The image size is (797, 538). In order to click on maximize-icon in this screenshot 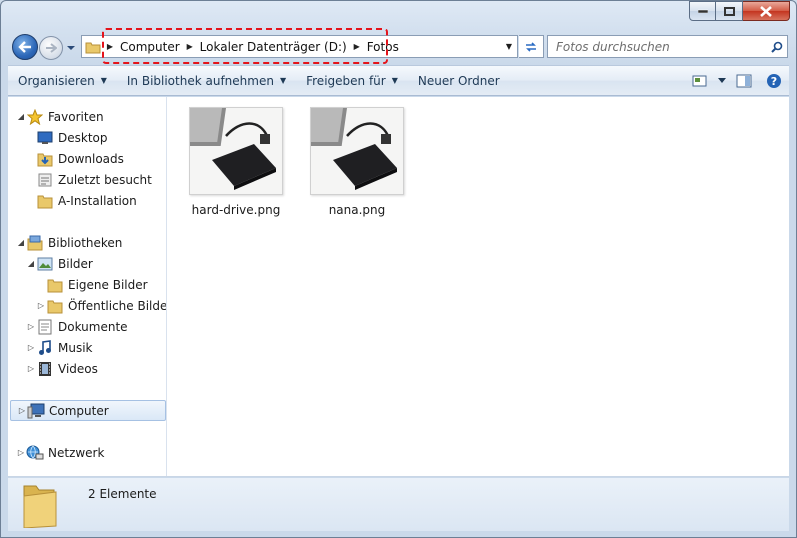, I will do `click(729, 11)`.